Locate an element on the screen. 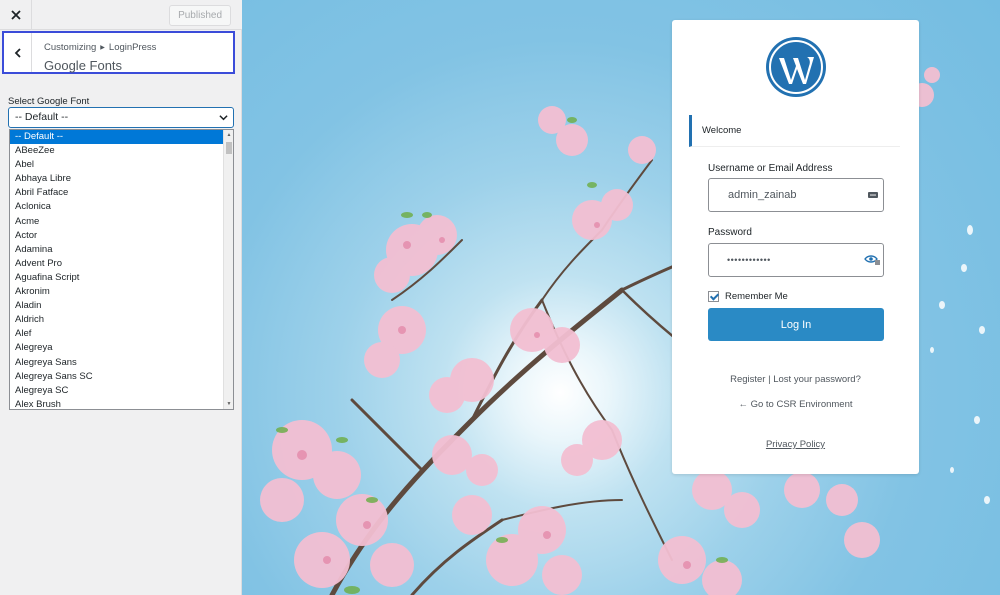 The width and height of the screenshot is (1000, 595). breadcrumb: Customizing ▶ LoginPress is located at coordinates (100, 47).